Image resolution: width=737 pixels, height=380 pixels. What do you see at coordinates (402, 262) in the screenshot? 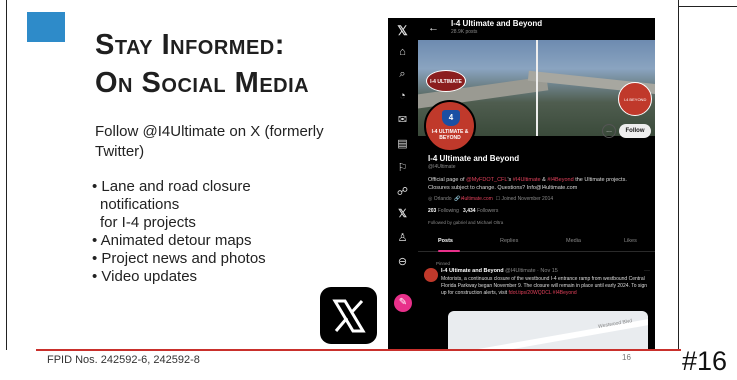
I see `more-icon: ⊖` at bounding box center [402, 262].